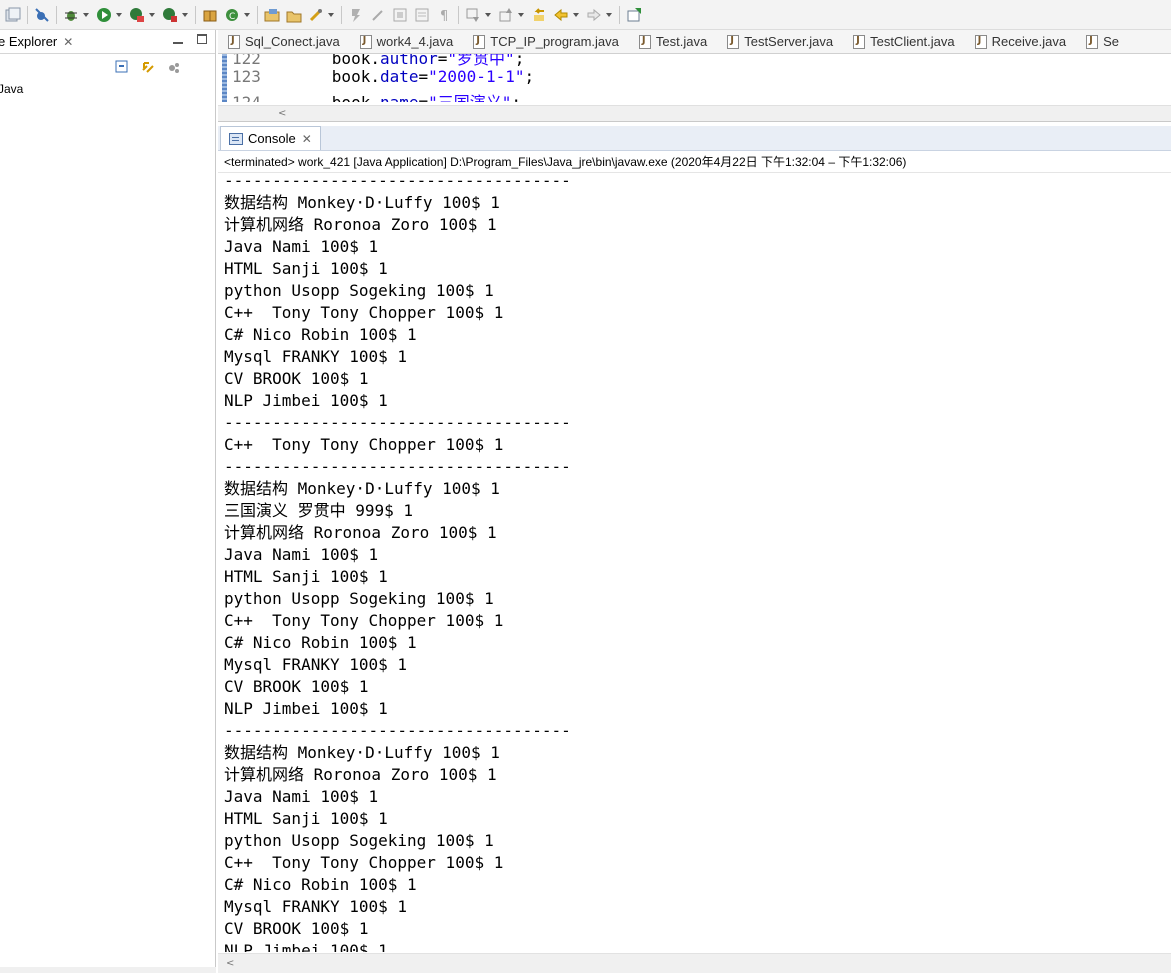 This screenshot has width=1171, height=973. Describe the element at coordinates (270, 138) in the screenshot. I see `tab-console: Console ✕` at that location.